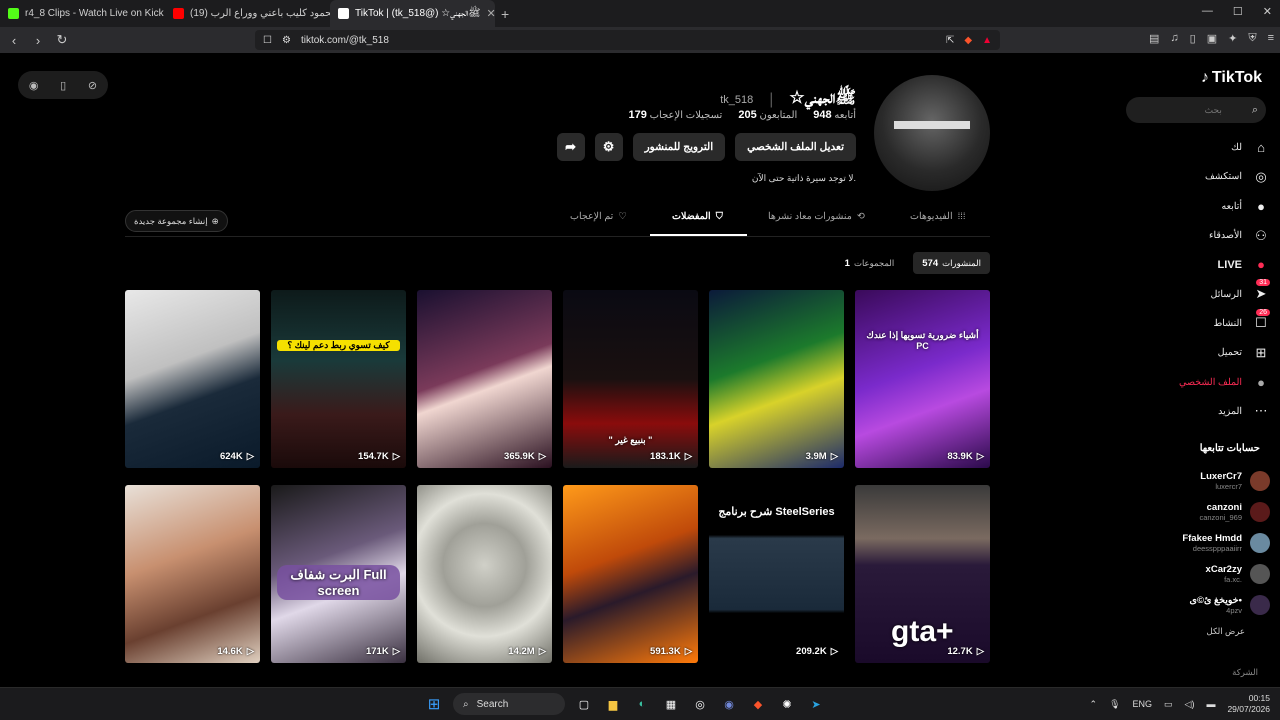  Describe the element at coordinates (505, 14) in the screenshot. I see `new-tab-button: +` at that location.